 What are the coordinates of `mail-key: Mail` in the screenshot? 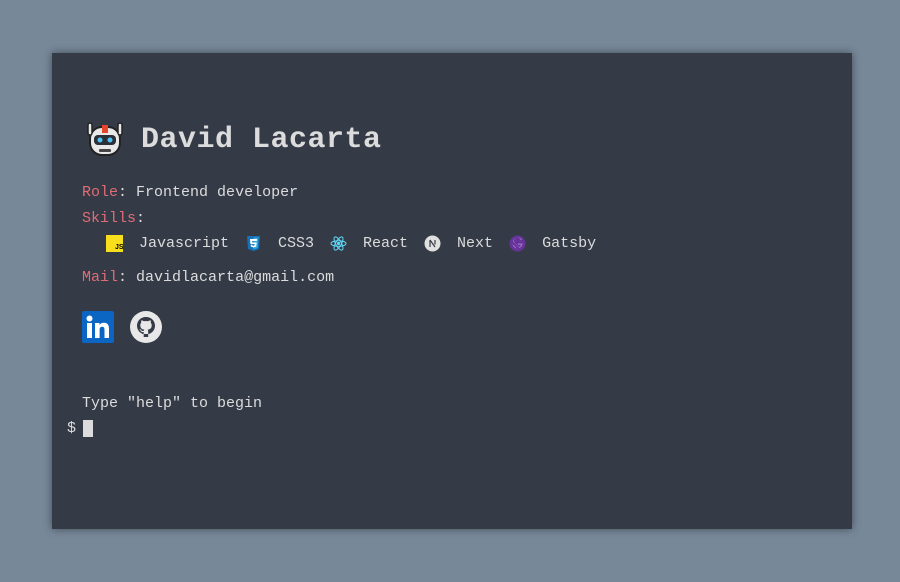 It's located at (100, 277).